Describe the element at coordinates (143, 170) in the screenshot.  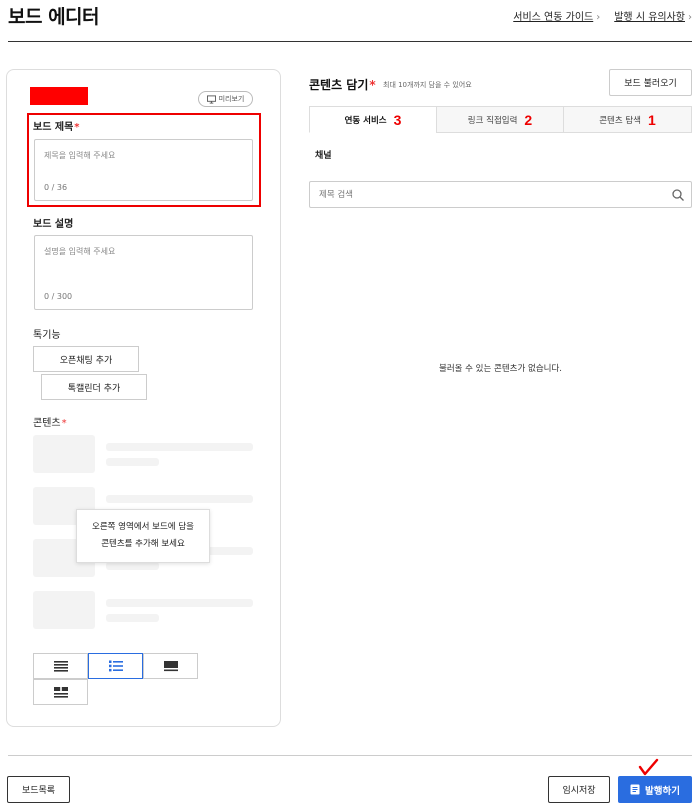
I see `board-title-input: 제목을 입력해 주세요 0 / 36` at that location.